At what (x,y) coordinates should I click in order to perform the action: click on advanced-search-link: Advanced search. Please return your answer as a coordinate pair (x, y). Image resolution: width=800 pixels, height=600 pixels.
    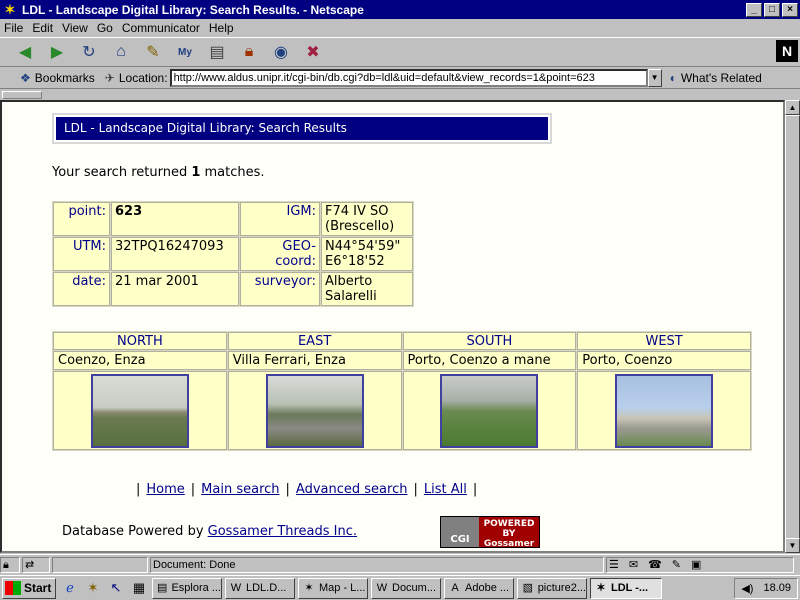
    Looking at the image, I should click on (352, 489).